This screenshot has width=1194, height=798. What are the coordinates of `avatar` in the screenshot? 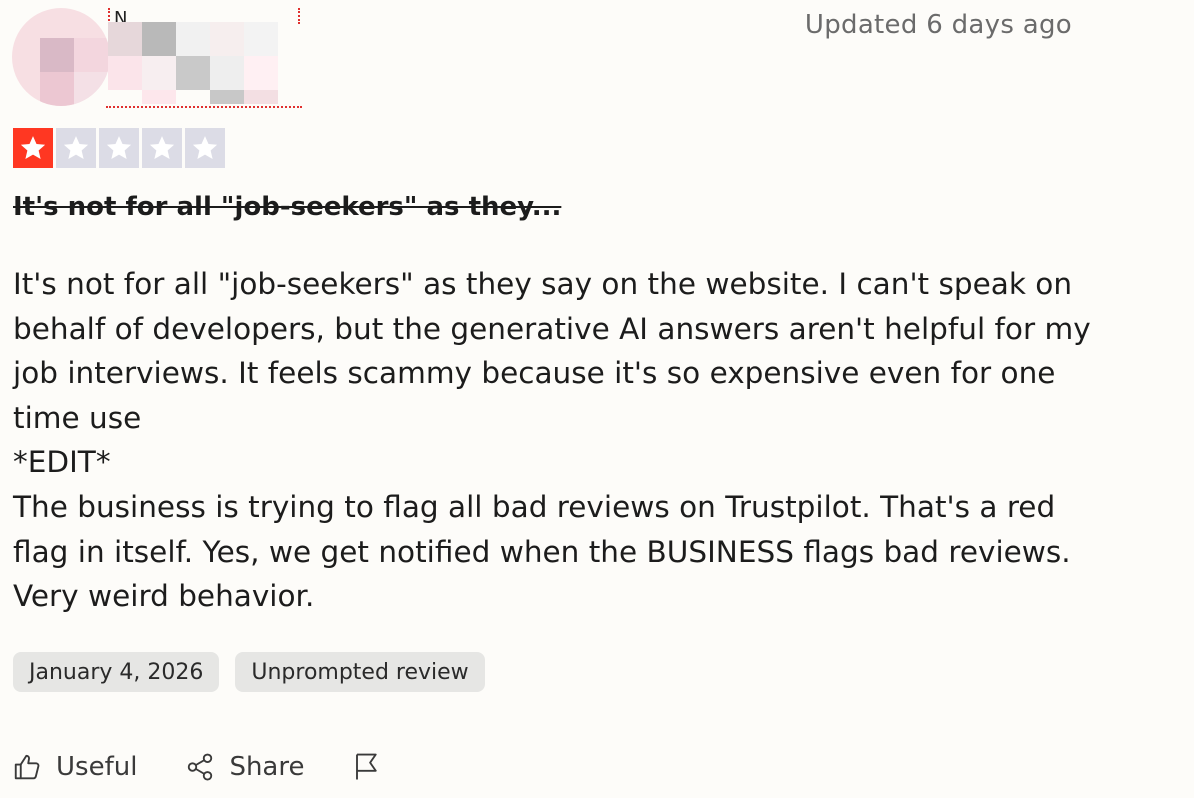 It's located at (61, 57).